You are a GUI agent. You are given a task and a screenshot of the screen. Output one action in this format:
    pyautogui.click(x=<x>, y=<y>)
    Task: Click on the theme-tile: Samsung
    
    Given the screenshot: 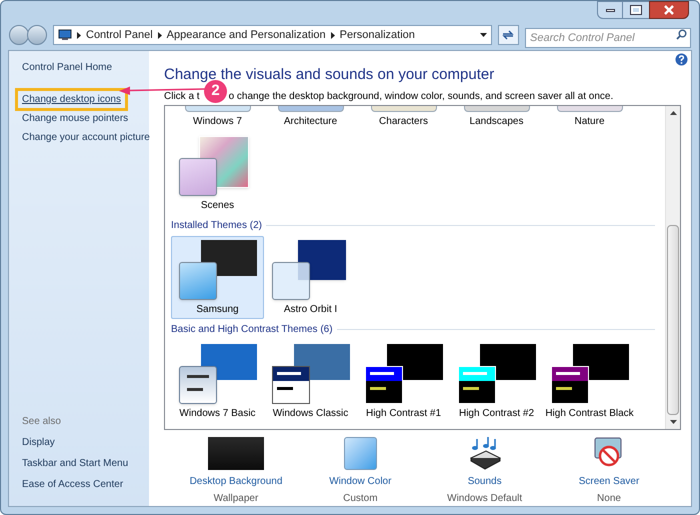 What is the action you would take?
    pyautogui.click(x=217, y=277)
    